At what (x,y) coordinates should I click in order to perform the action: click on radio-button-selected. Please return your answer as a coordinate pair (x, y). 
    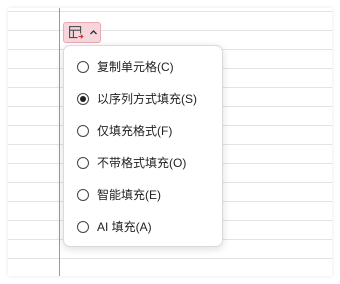
    Looking at the image, I should click on (83, 99).